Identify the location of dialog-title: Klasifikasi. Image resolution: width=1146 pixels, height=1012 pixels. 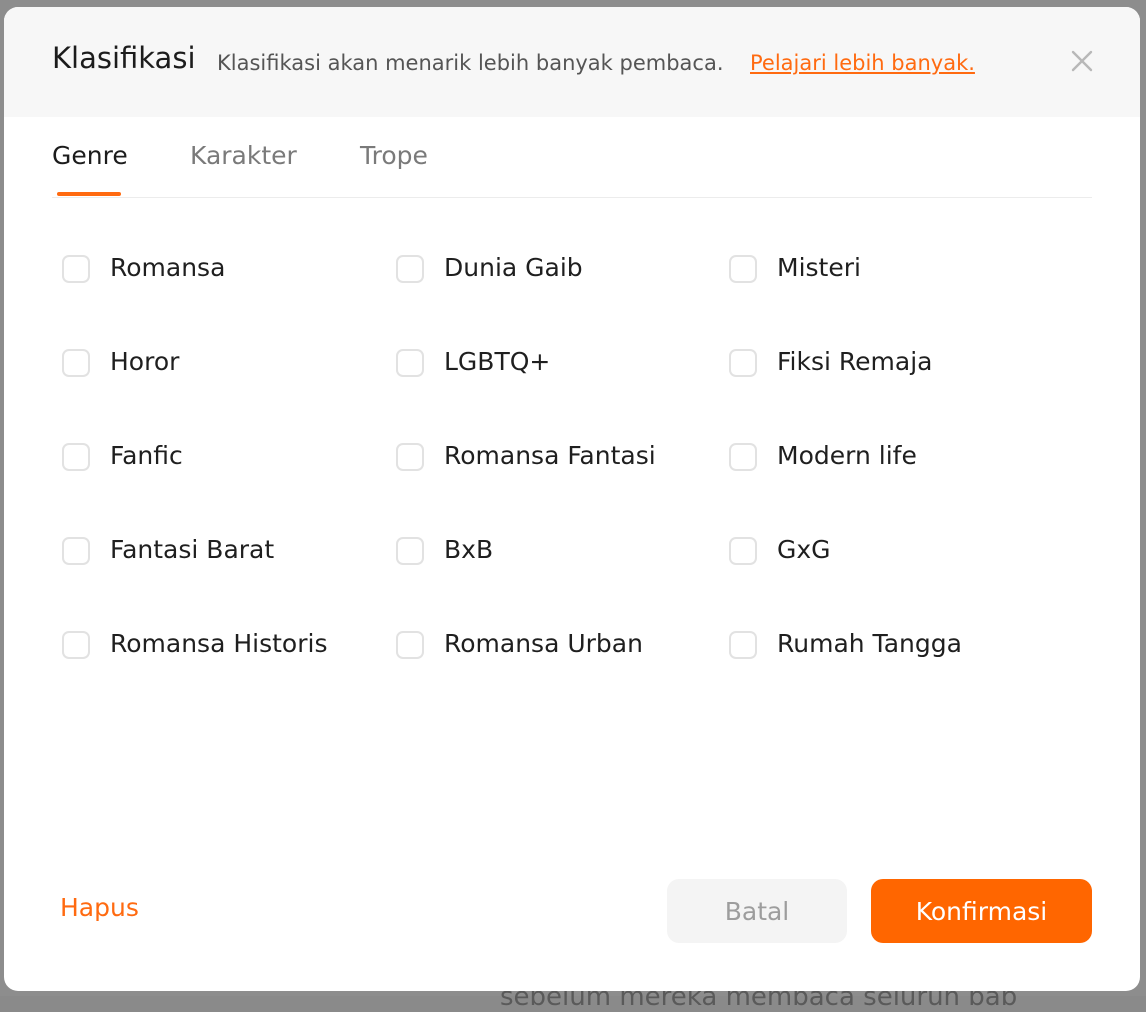
(124, 58).